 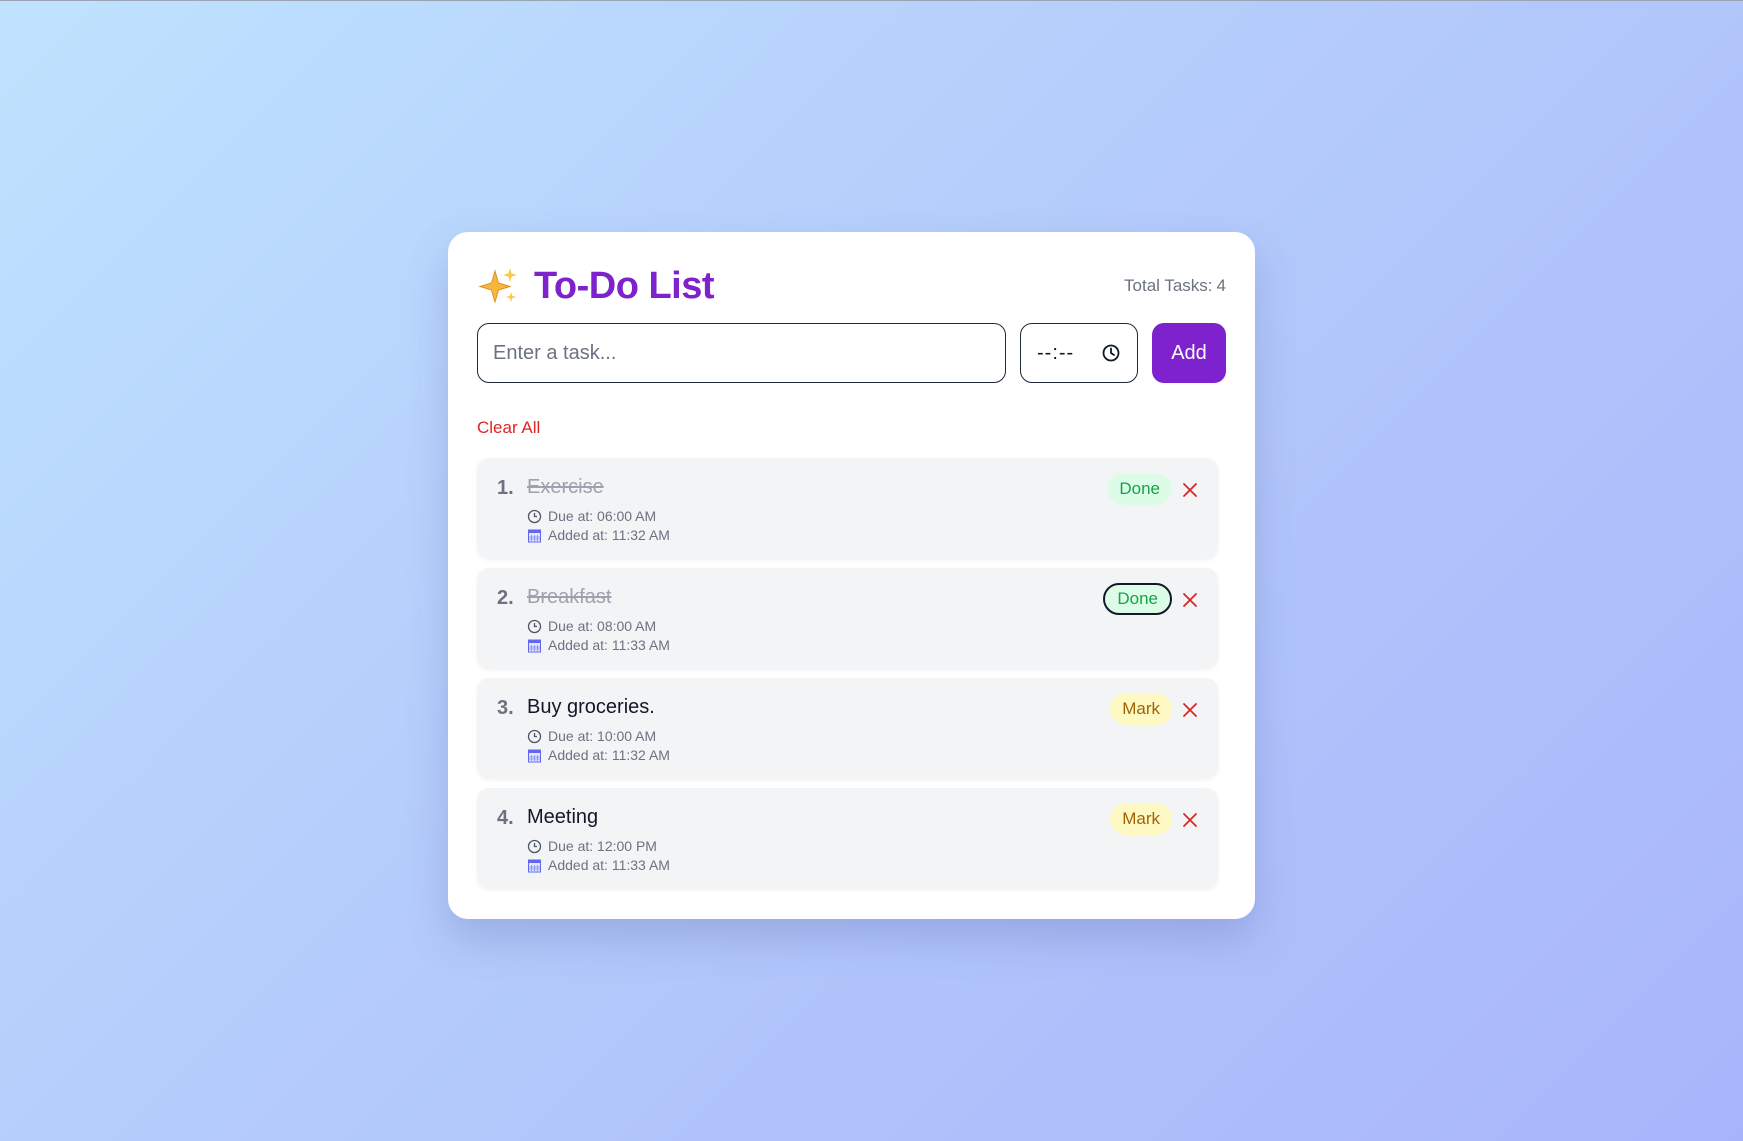 I want to click on title-wrap: To-Do List, so click(x=596, y=286).